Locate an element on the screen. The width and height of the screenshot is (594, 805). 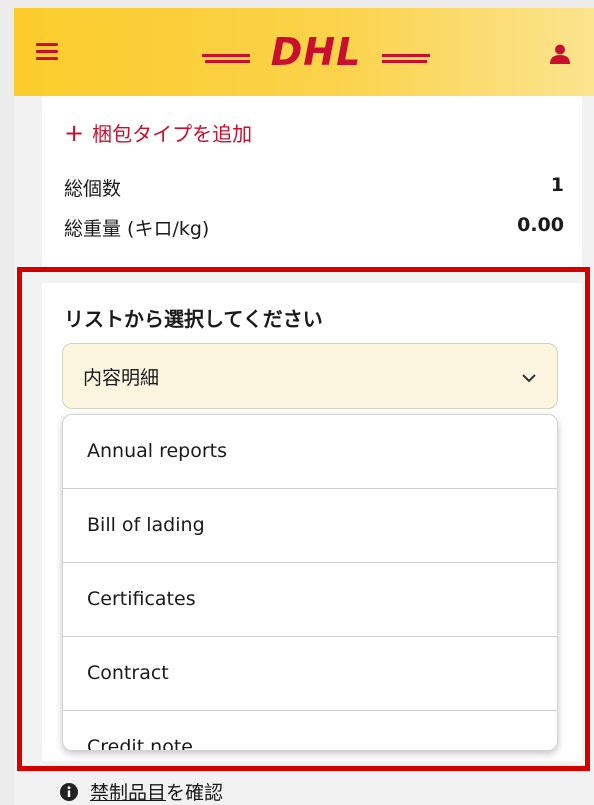
total-pieces-row: 総個数 1 is located at coordinates (314, 187).